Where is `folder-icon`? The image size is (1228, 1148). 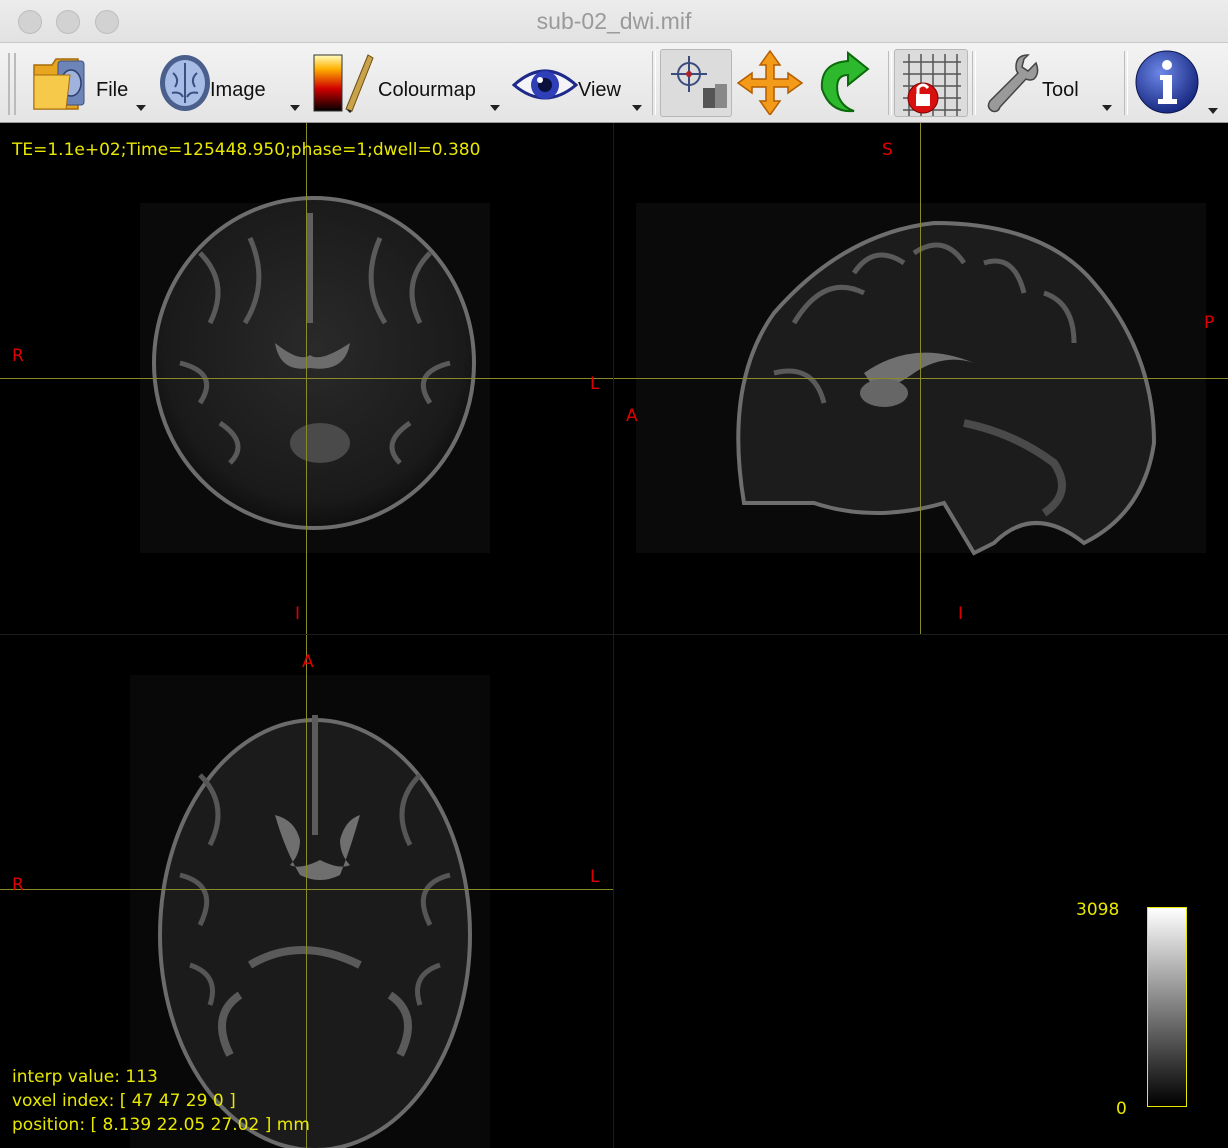
folder-icon is located at coordinates (59, 84).